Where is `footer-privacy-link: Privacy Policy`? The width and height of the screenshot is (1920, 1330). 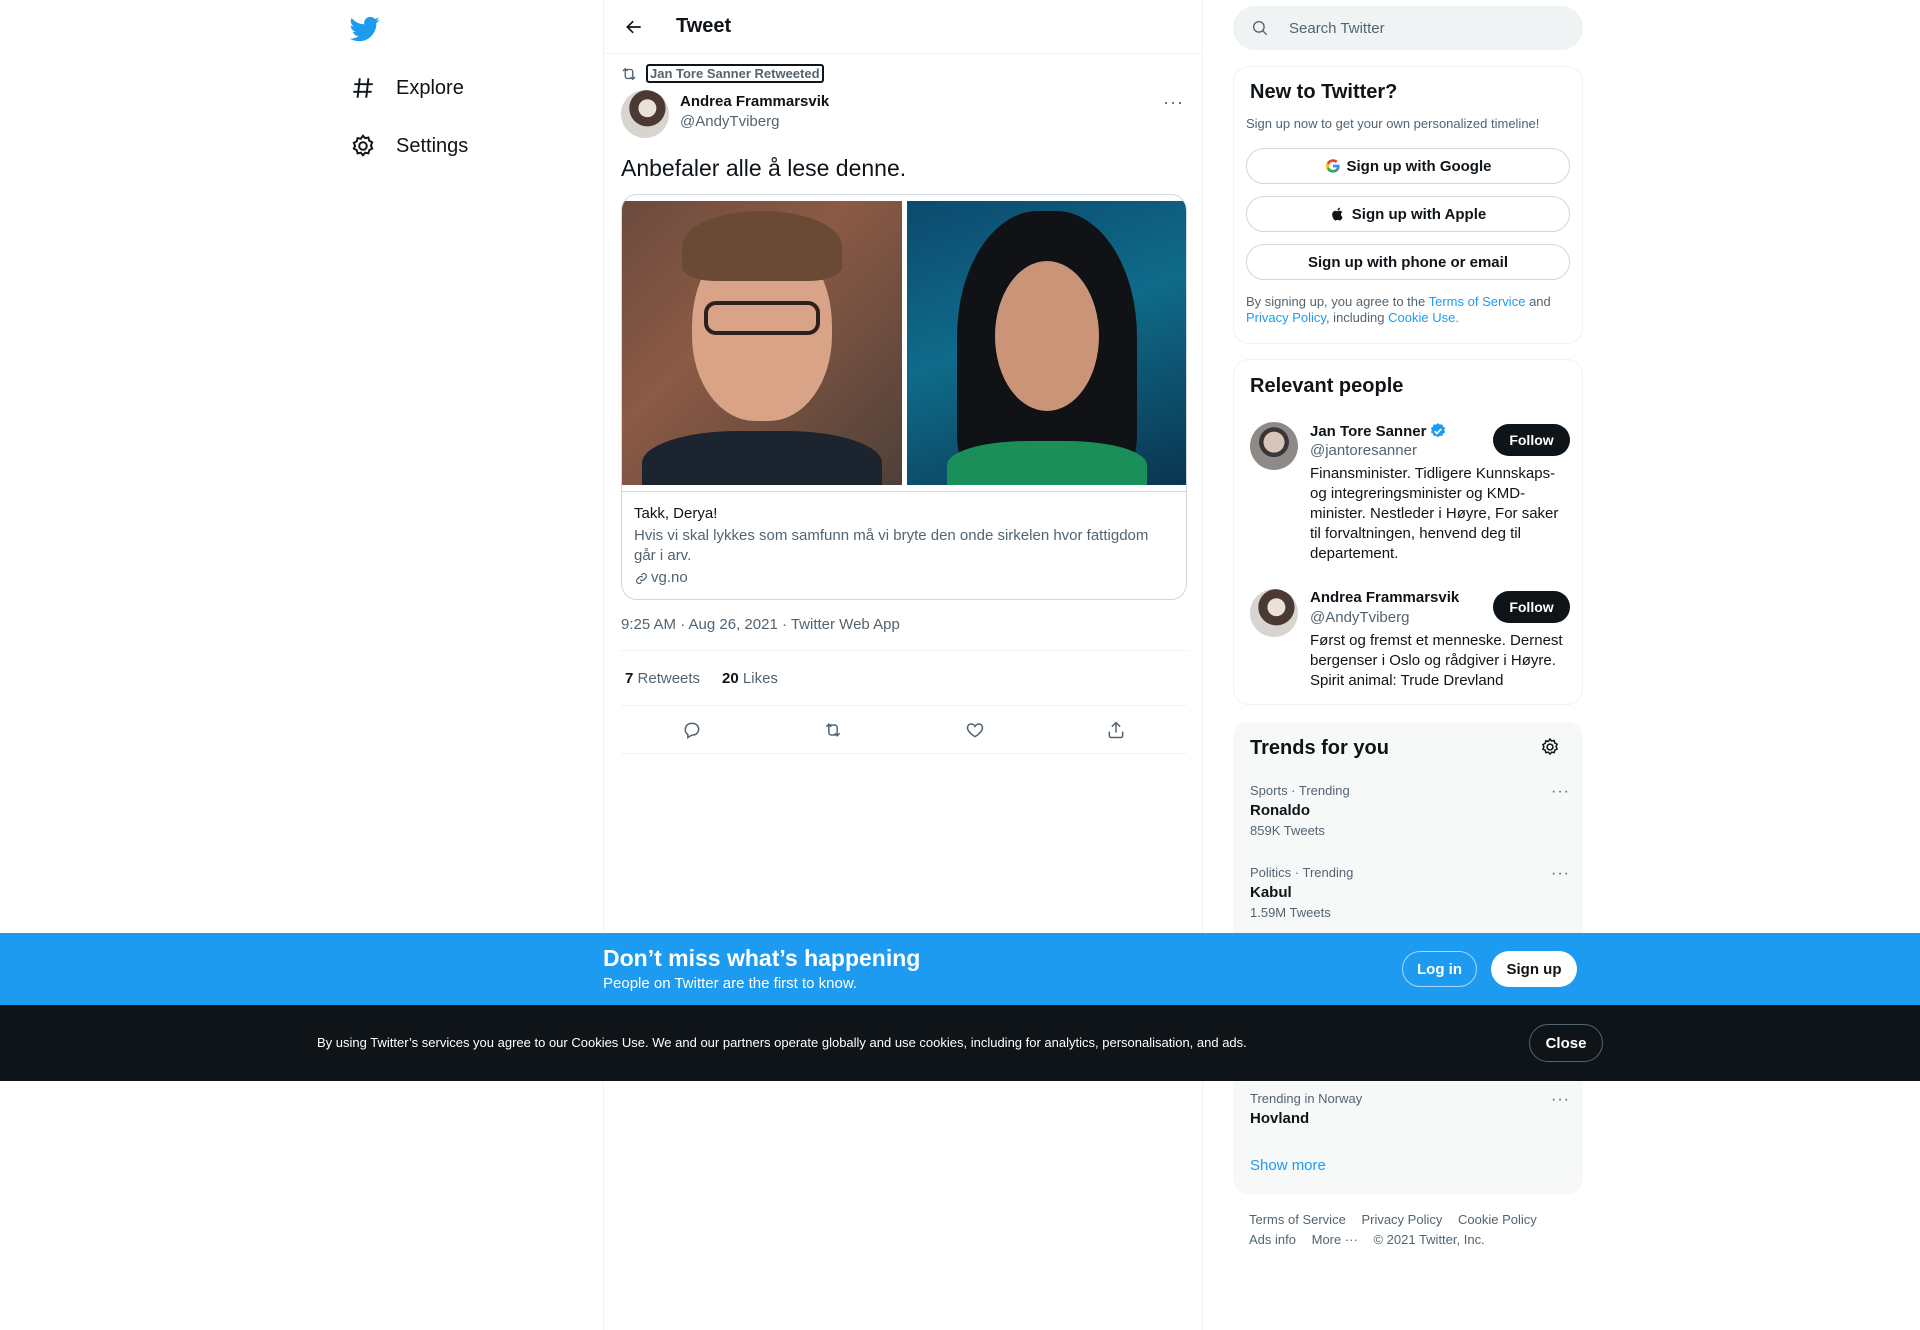 footer-privacy-link: Privacy Policy is located at coordinates (1401, 1219).